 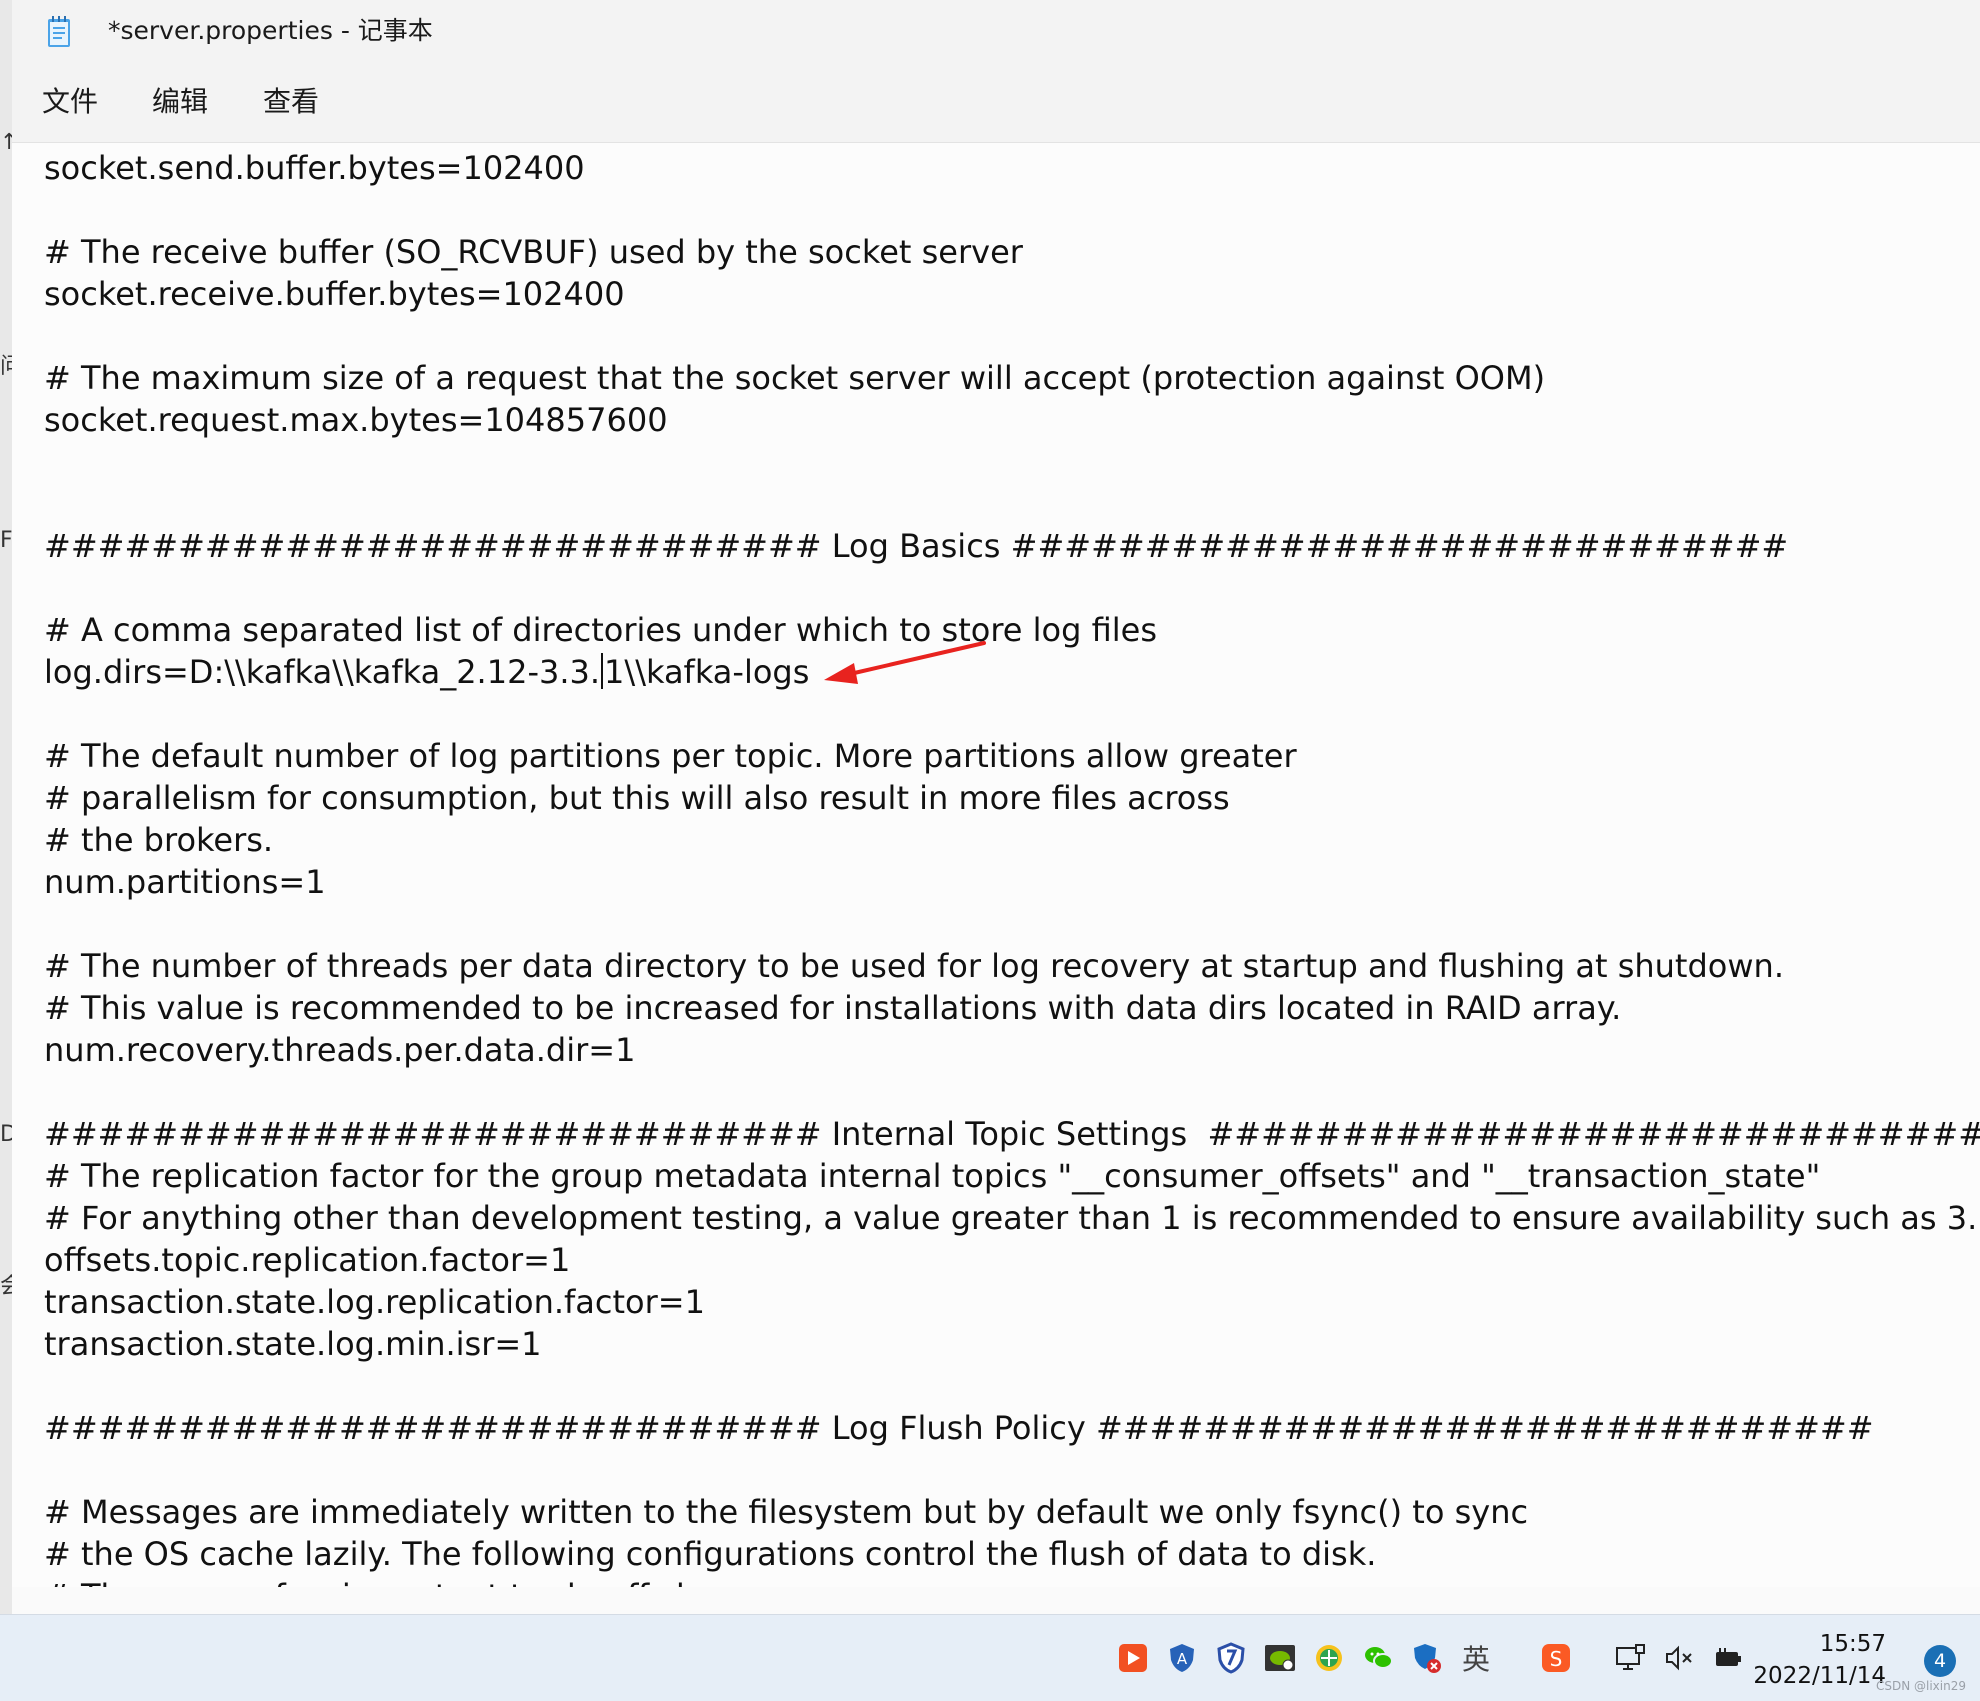 I want to click on notification-badge: 4, so click(x=1940, y=1661).